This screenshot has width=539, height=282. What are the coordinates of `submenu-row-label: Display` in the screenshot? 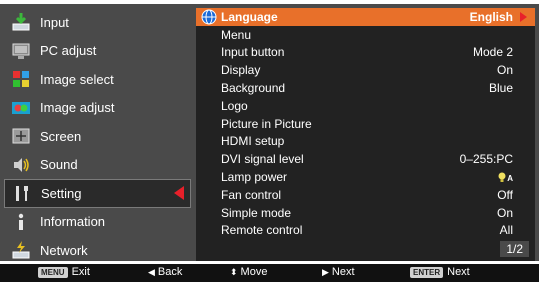 It's located at (241, 70).